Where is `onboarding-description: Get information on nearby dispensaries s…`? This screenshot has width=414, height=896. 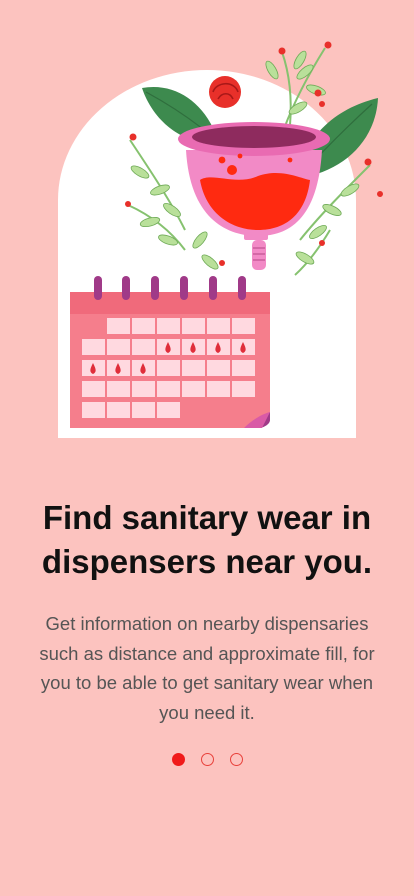
onboarding-description: Get information on nearby dispensaries s… is located at coordinates (207, 668).